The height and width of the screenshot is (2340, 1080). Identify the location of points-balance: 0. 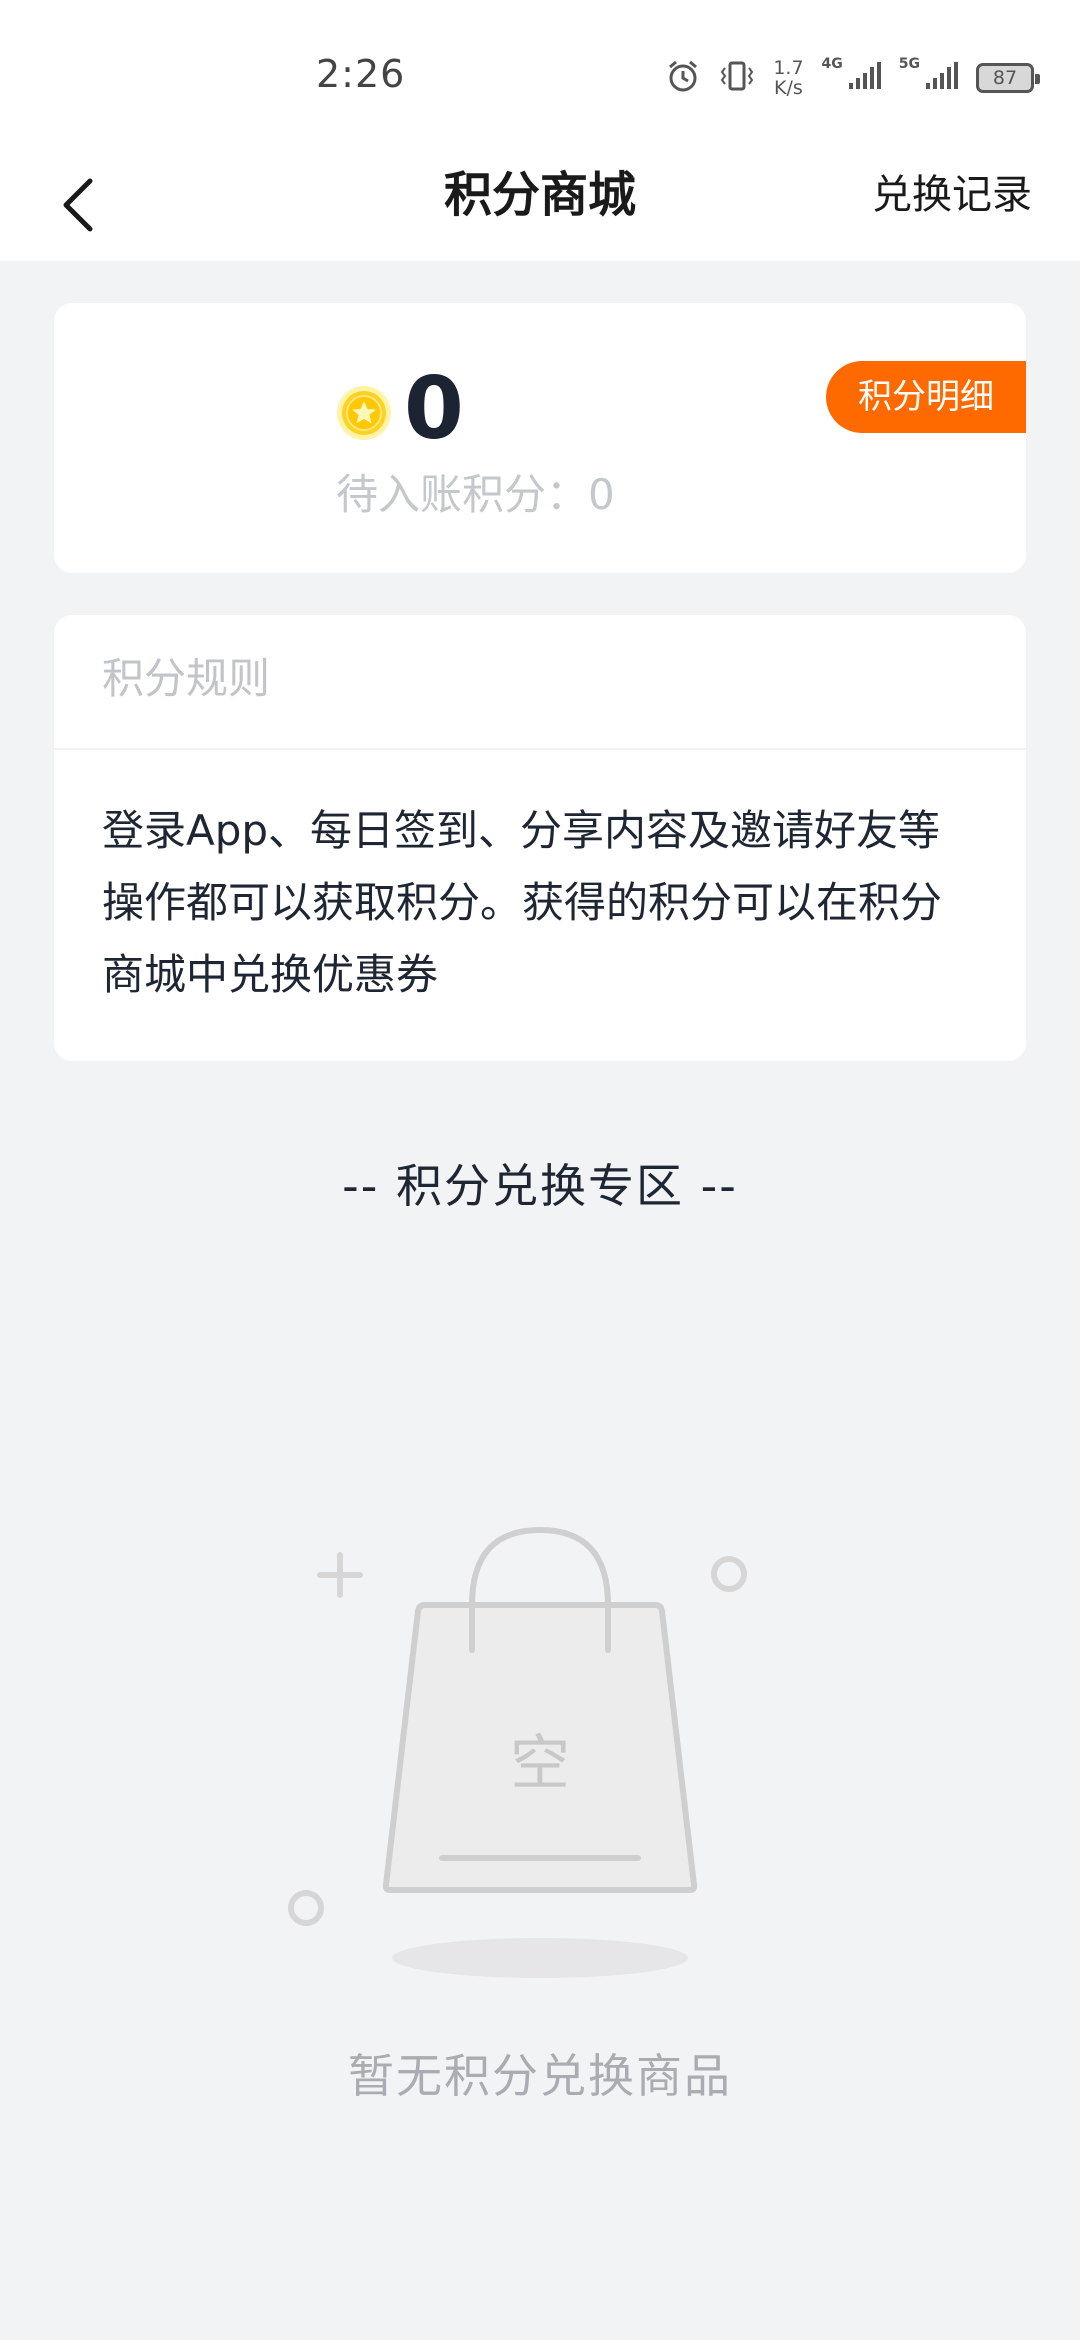
(434, 409).